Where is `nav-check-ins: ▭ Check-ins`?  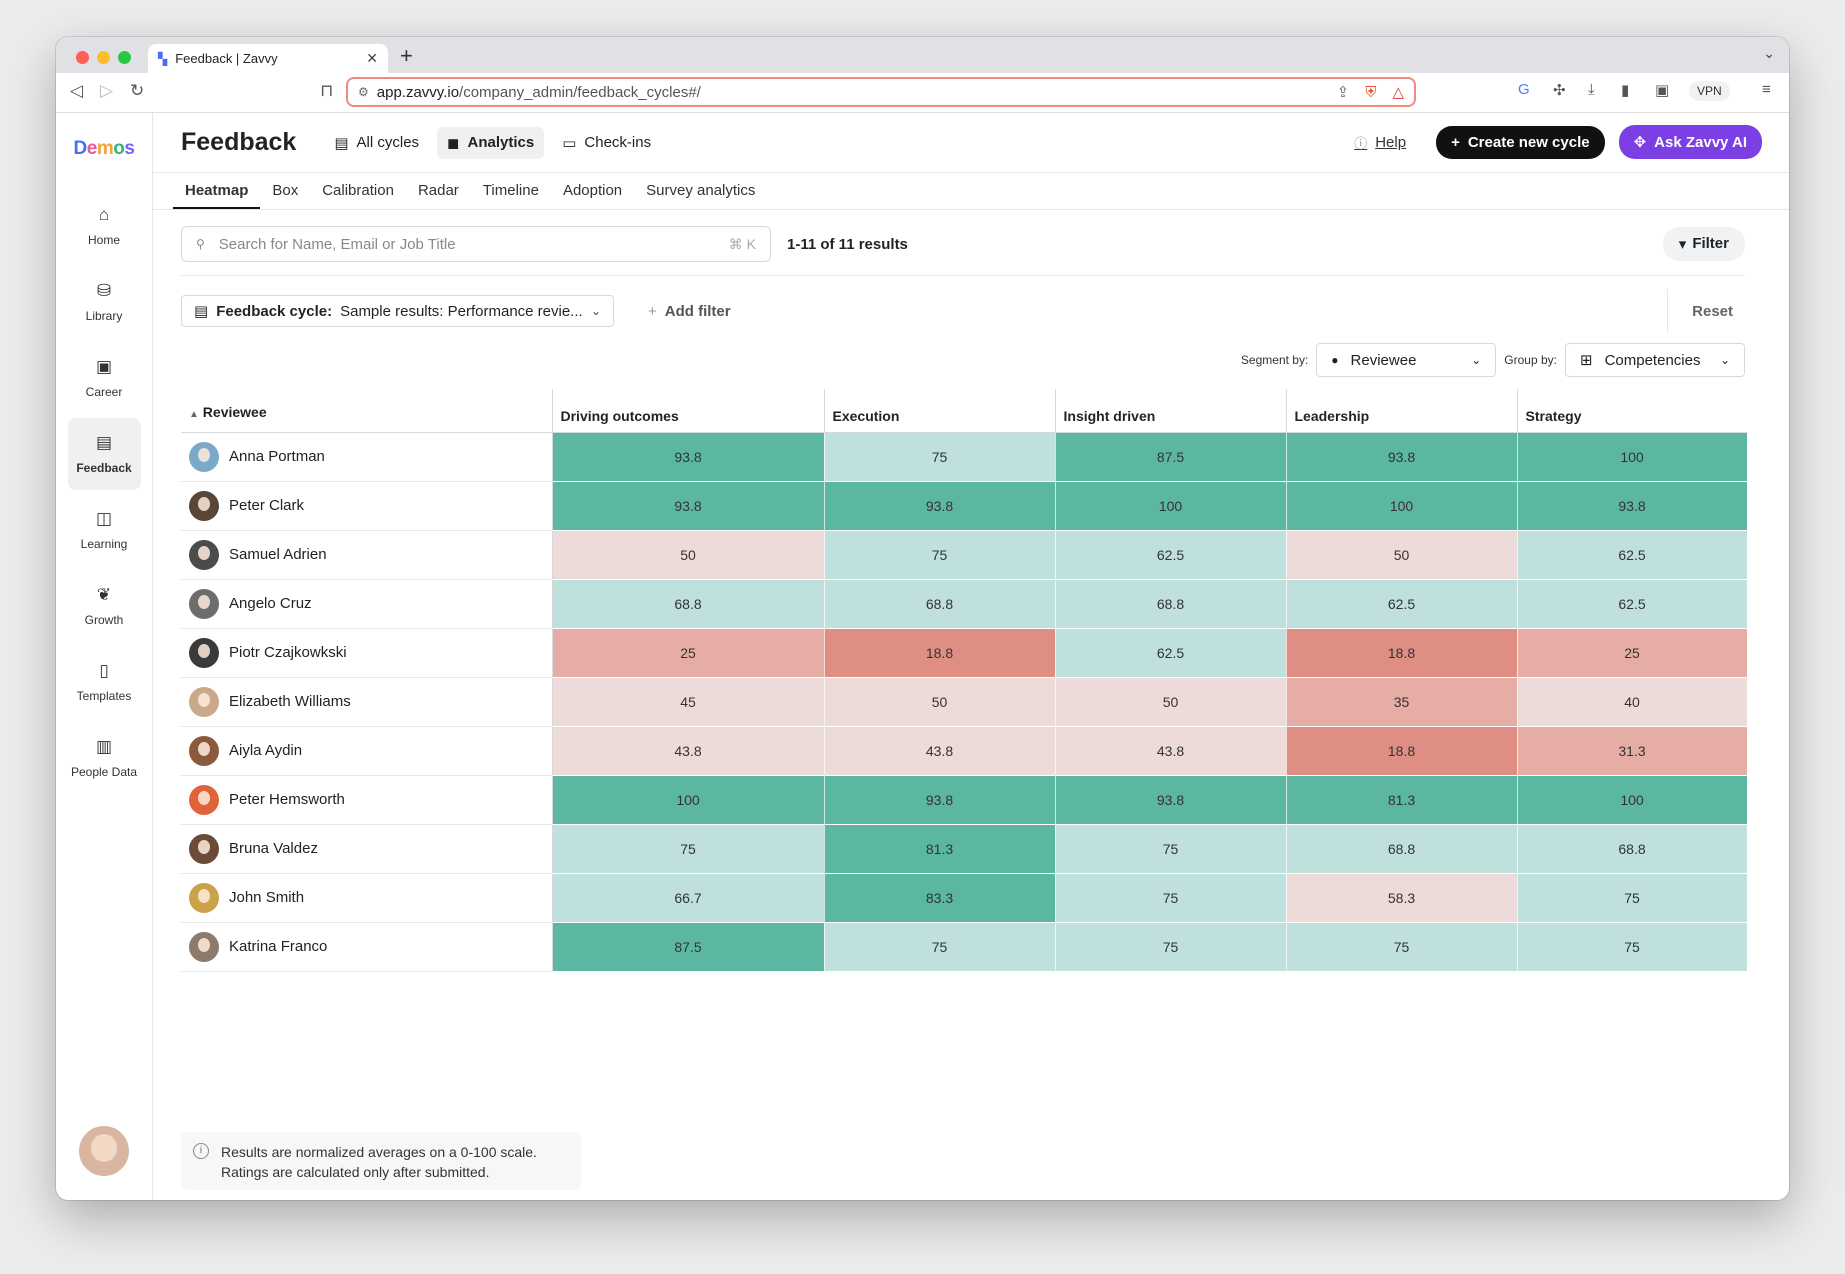
nav-check-ins: ▭ Check-ins is located at coordinates (606, 143).